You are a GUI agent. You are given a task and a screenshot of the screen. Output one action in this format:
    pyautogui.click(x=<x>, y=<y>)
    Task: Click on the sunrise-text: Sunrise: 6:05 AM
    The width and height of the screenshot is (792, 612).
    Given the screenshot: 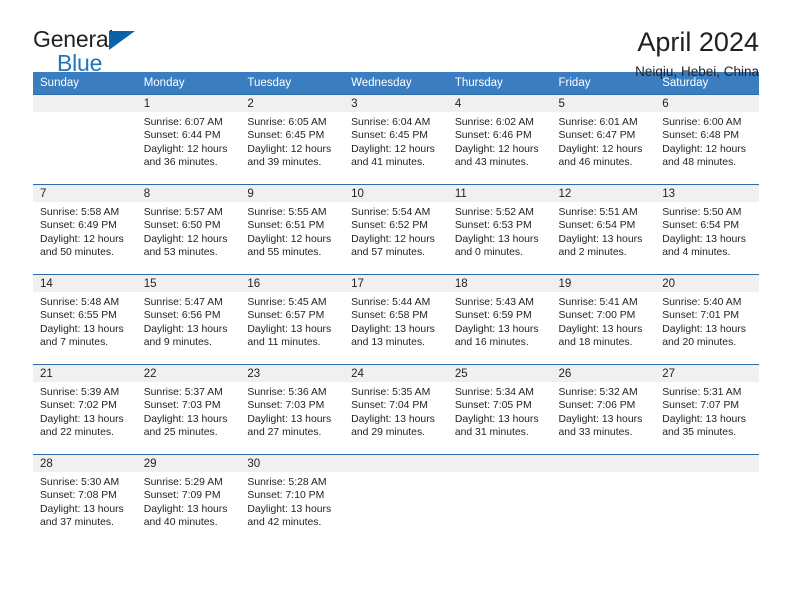 What is the action you would take?
    pyautogui.click(x=287, y=122)
    